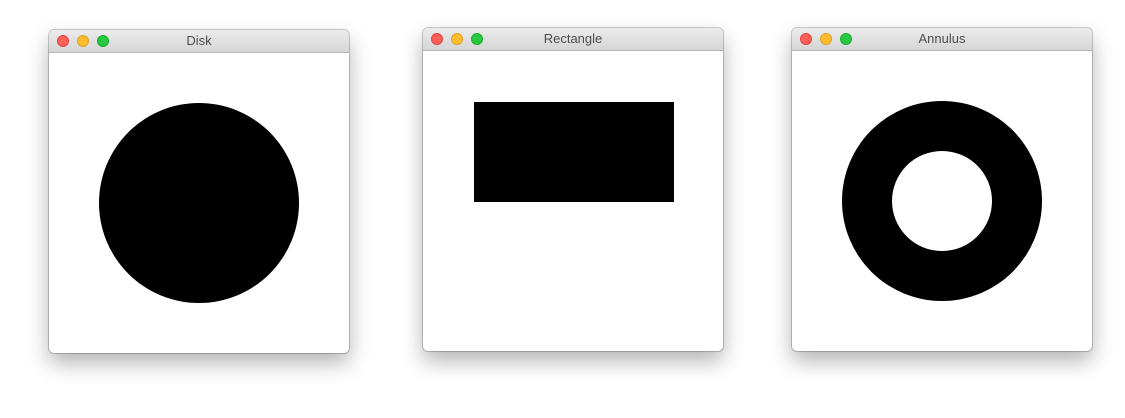  I want to click on disk-shape, so click(199, 203).